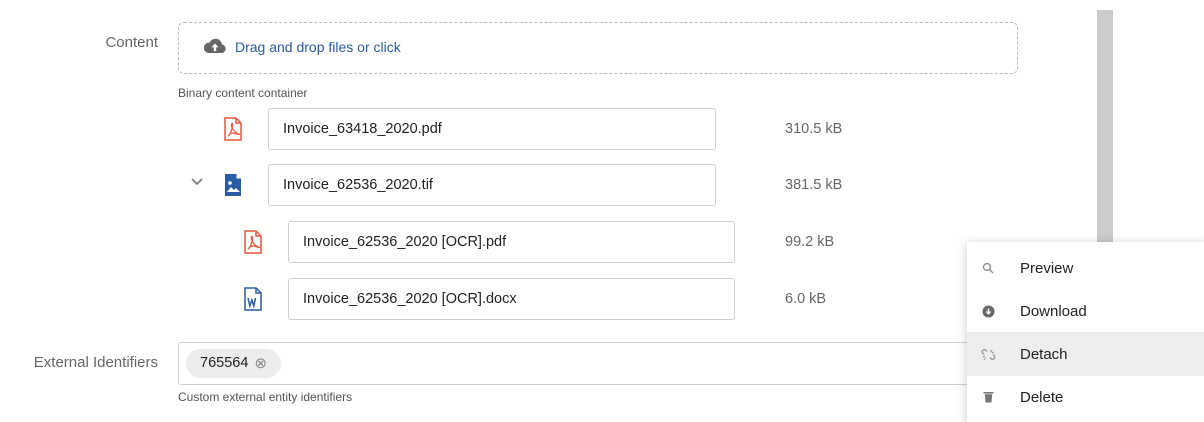  Describe the element at coordinates (810, 242) in the screenshot. I see `file-size: 99.2 kB` at that location.